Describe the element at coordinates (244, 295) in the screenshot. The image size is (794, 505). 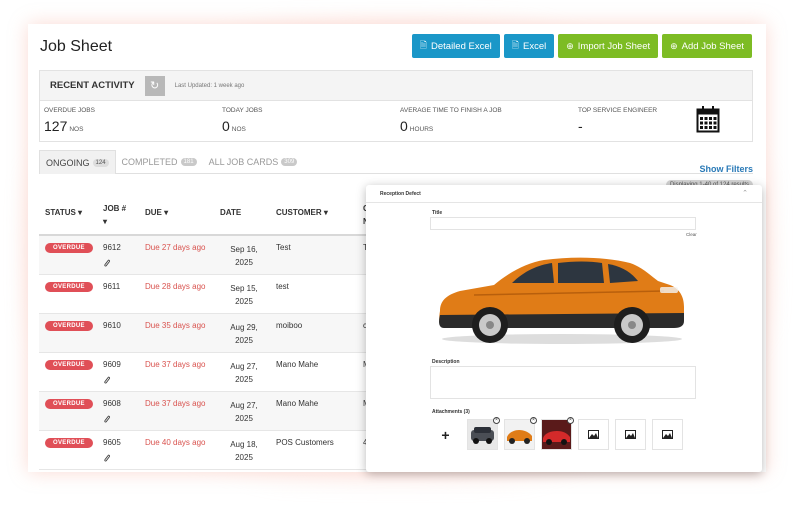
I see `job-date: Sep 15, 2025` at that location.